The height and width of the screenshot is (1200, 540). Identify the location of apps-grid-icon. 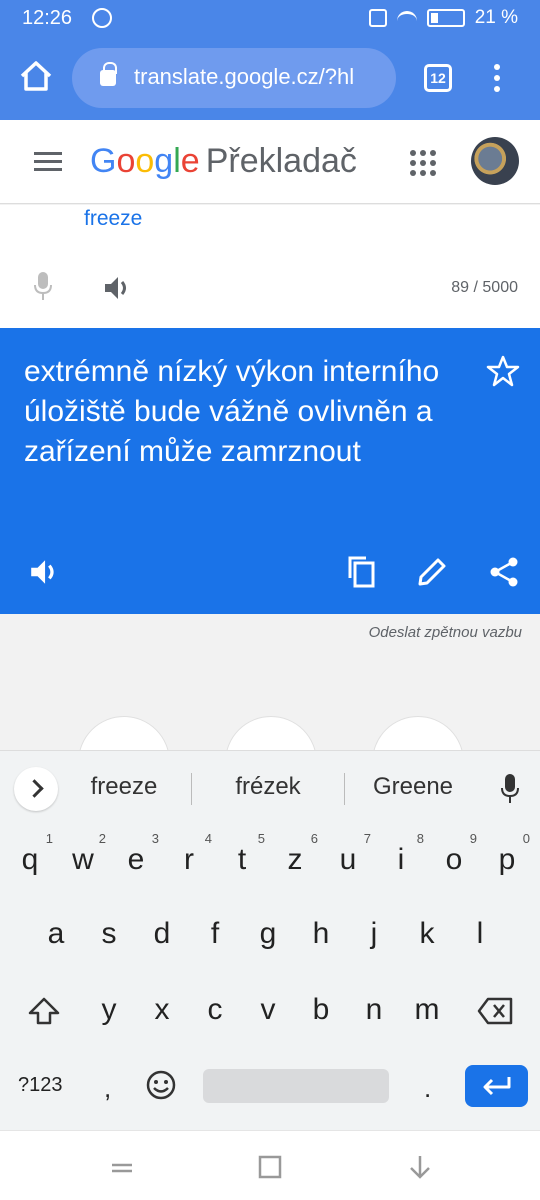
(423, 163).